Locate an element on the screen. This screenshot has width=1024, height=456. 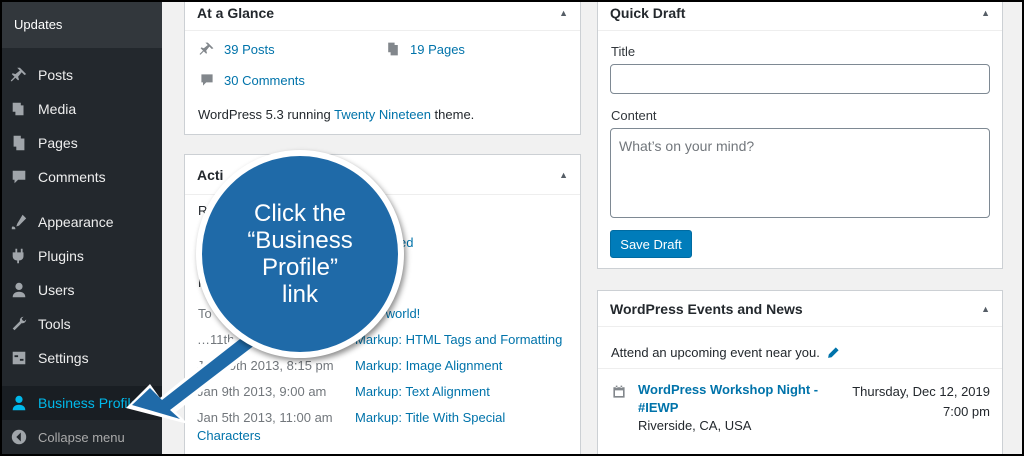
callout-arrow is located at coordinates (195, 376).